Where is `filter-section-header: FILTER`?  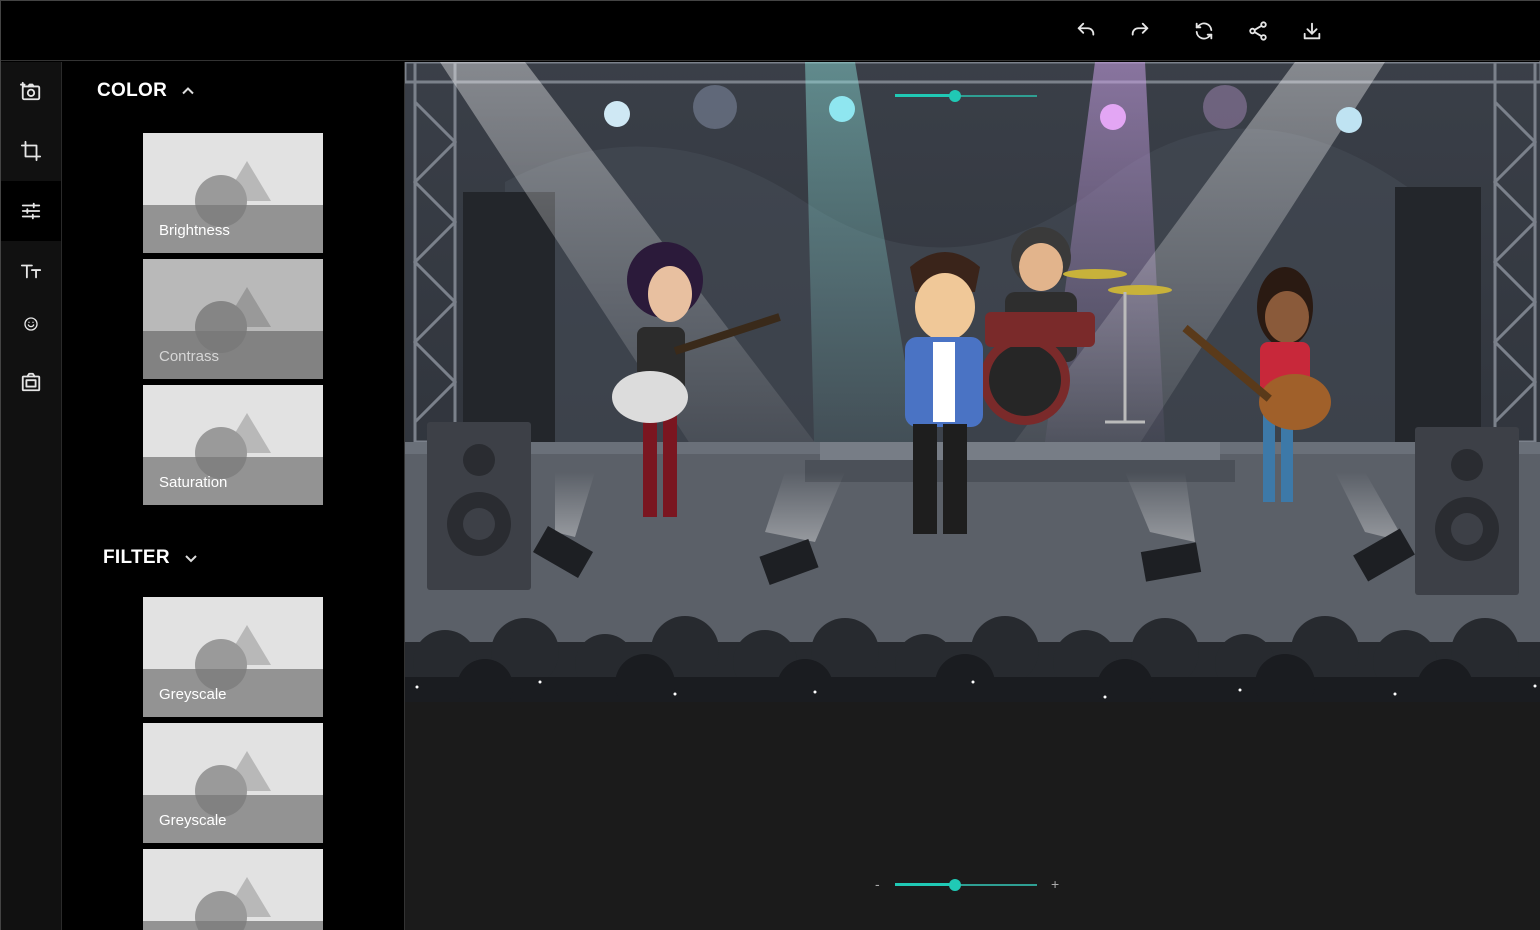 filter-section-header: FILTER is located at coordinates (150, 558).